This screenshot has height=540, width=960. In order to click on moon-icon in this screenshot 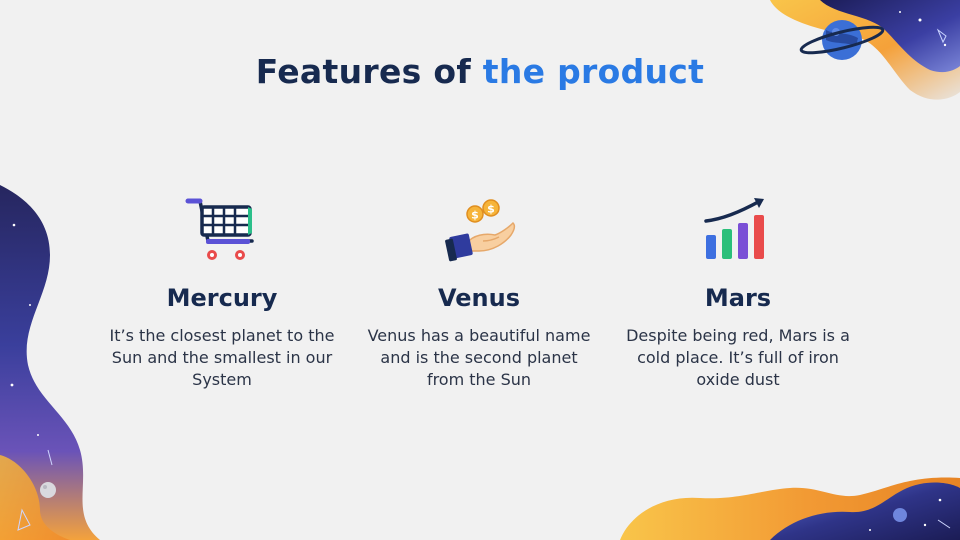, I will do `click(48, 490)`.